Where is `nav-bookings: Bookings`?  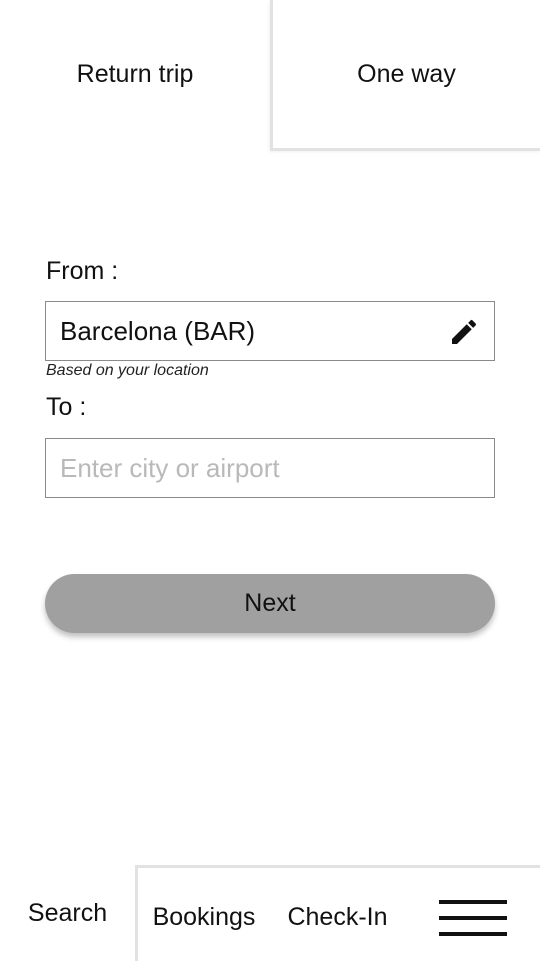 nav-bookings: Bookings is located at coordinates (202, 913).